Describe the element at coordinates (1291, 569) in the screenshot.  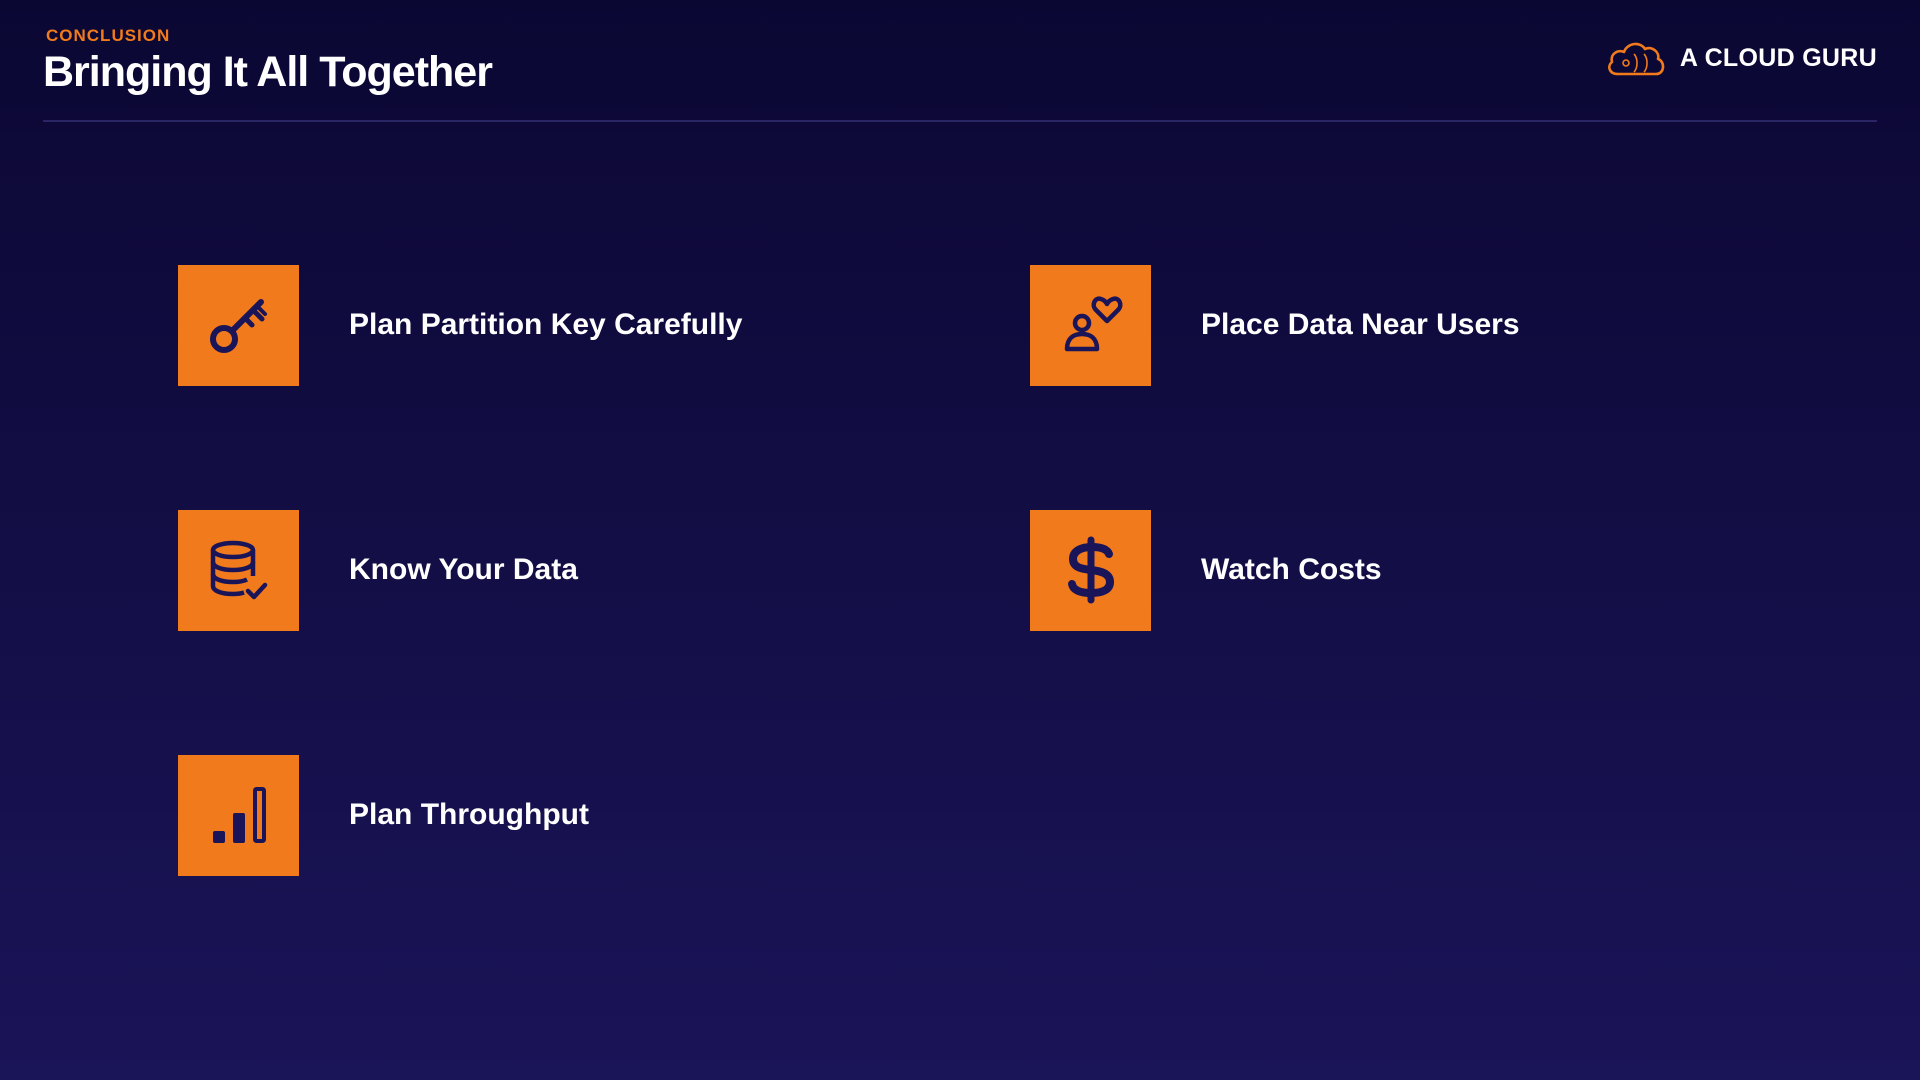
I see `item-label: Watch Costs` at that location.